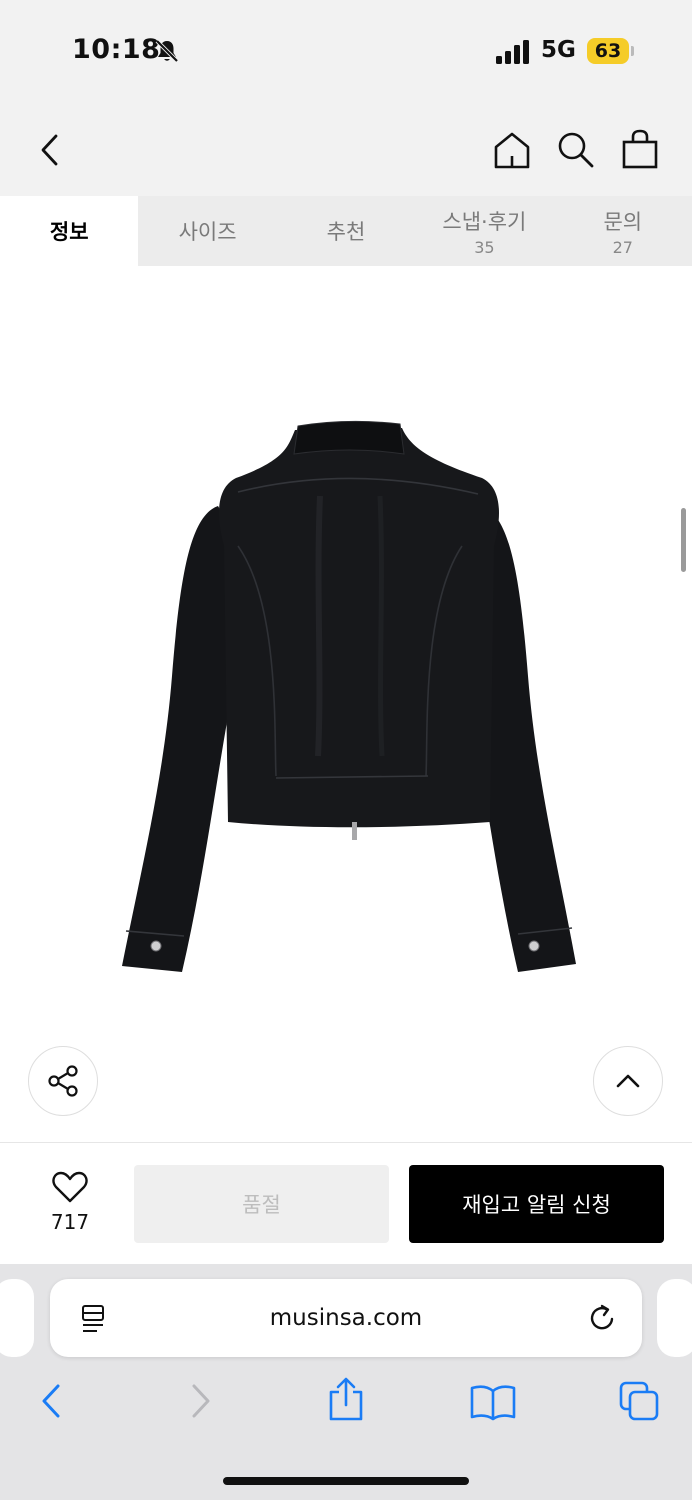 This screenshot has width=692, height=1500. What do you see at coordinates (346, 1481) in the screenshot?
I see `home-indicator` at bounding box center [346, 1481].